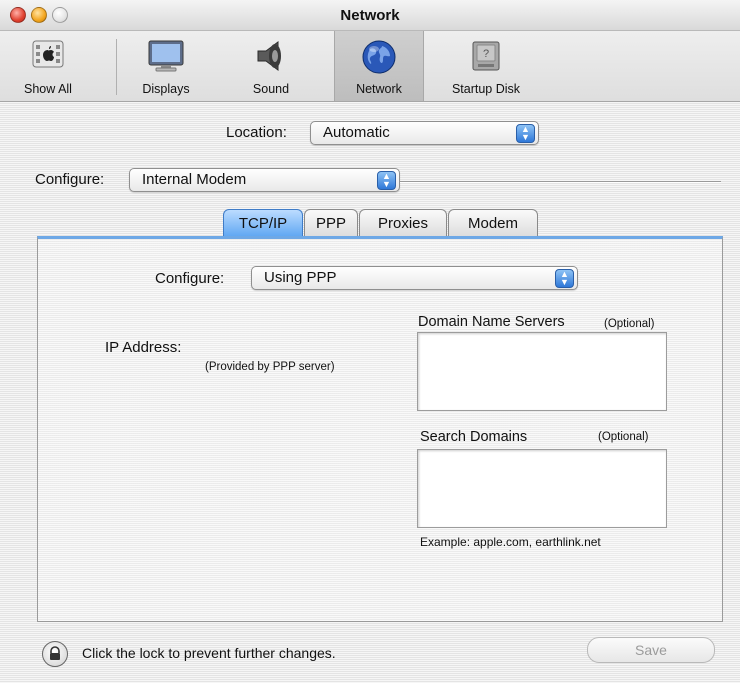 Image resolution: width=740 pixels, height=683 pixels. I want to click on lock-button, so click(55, 654).